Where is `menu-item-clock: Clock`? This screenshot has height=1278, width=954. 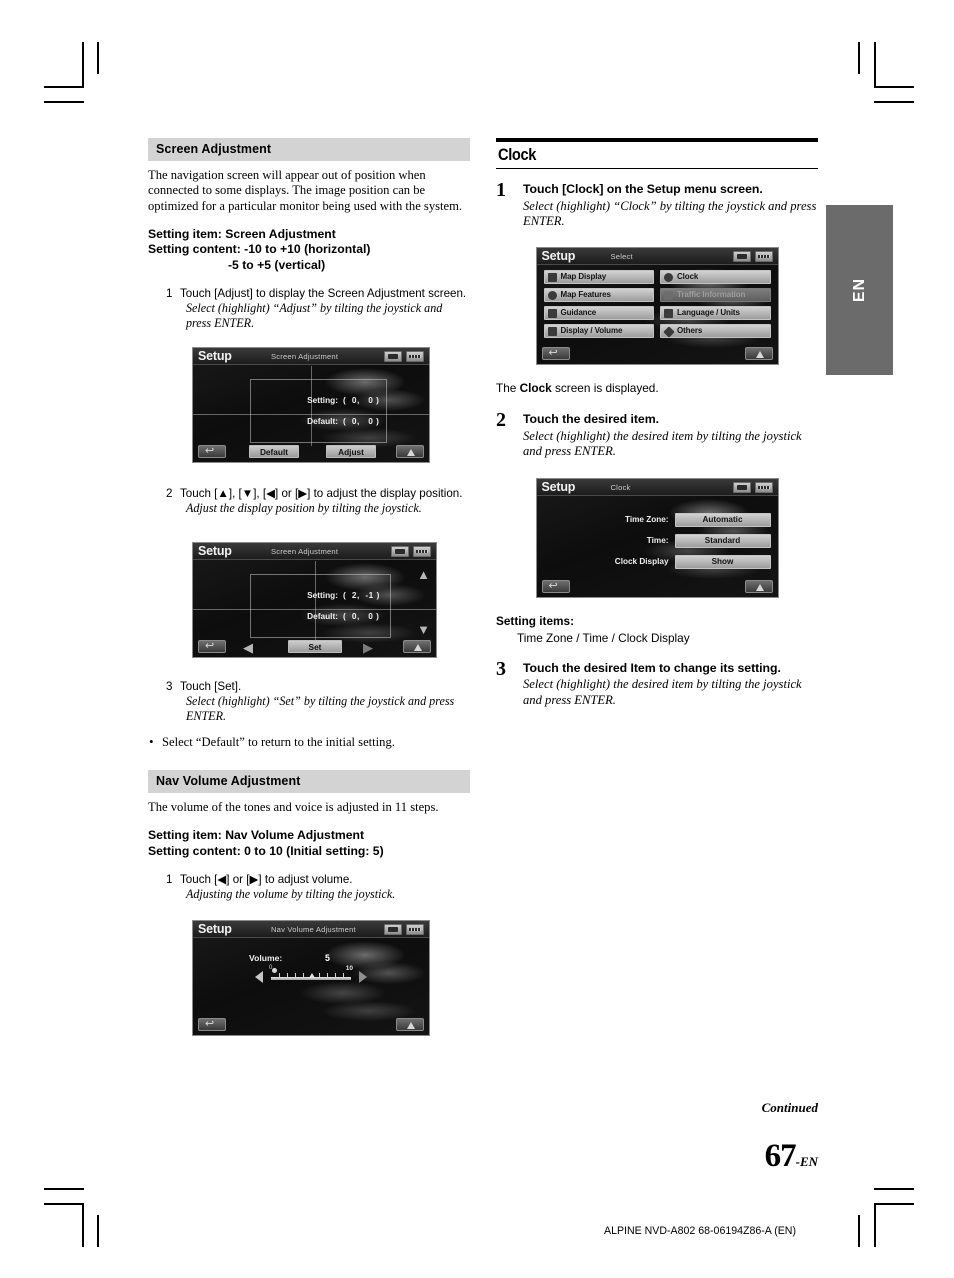
menu-item-clock: Clock is located at coordinates (715, 277).